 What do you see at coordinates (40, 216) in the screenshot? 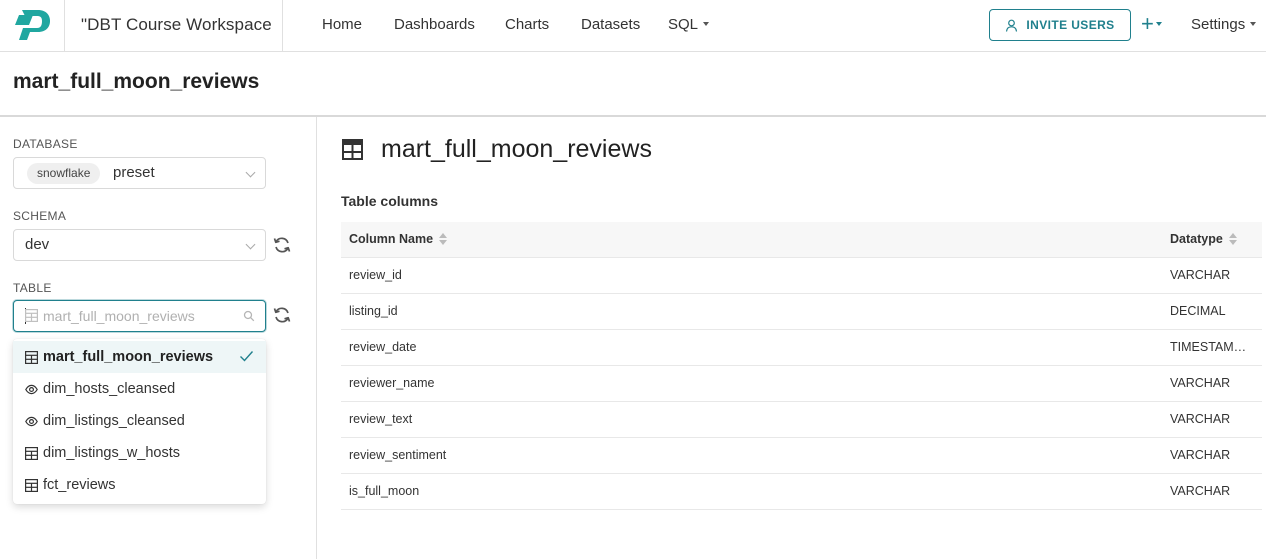
I see `schema-label: SCHEMA` at bounding box center [40, 216].